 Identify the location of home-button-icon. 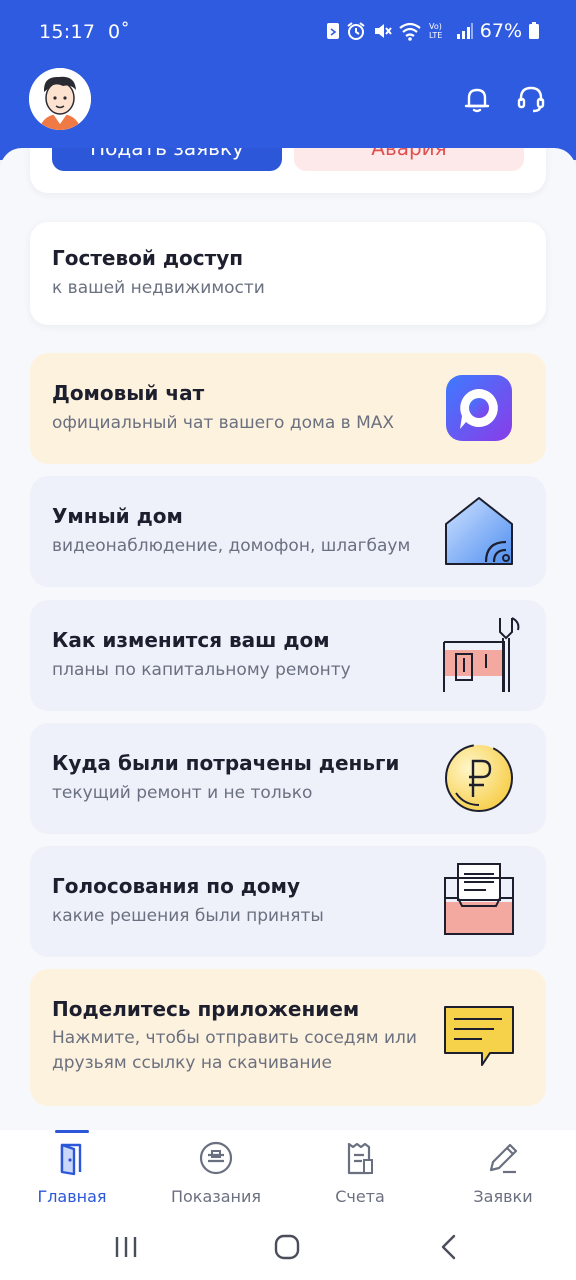
(287, 1247).